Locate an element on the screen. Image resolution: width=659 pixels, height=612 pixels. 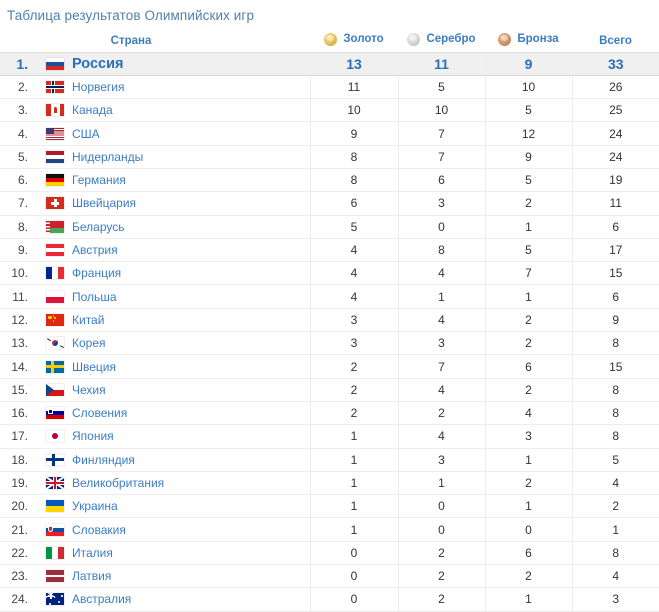
row-country-cell: Норвегия is located at coordinates (175, 87).